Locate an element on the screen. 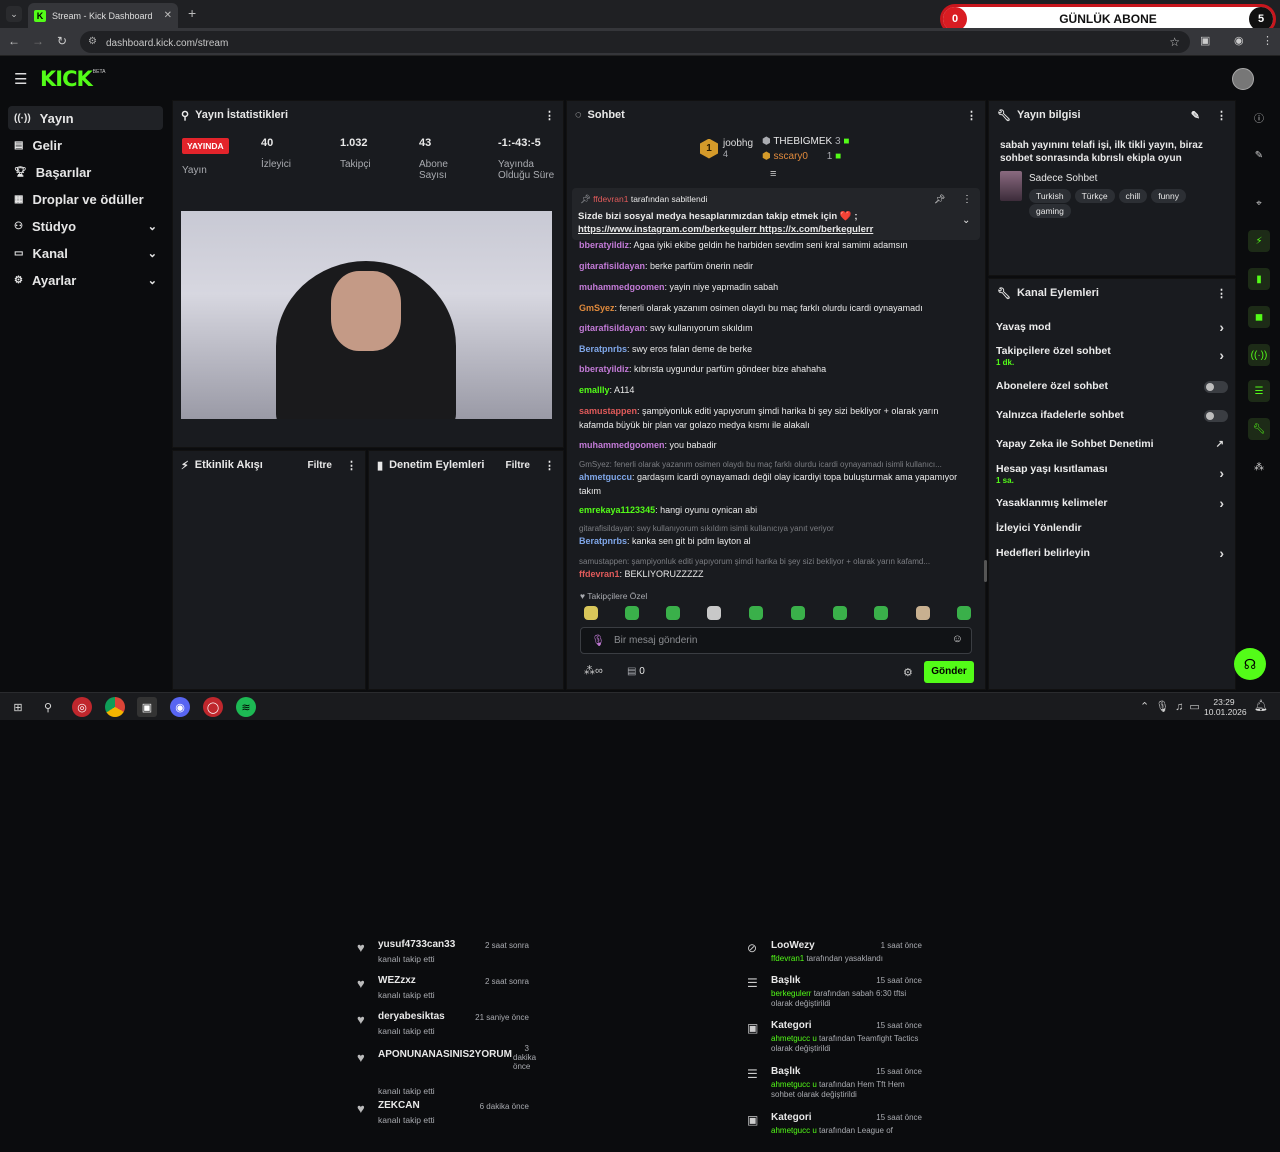  users-icon: ⁂ is located at coordinates (1259, 467).